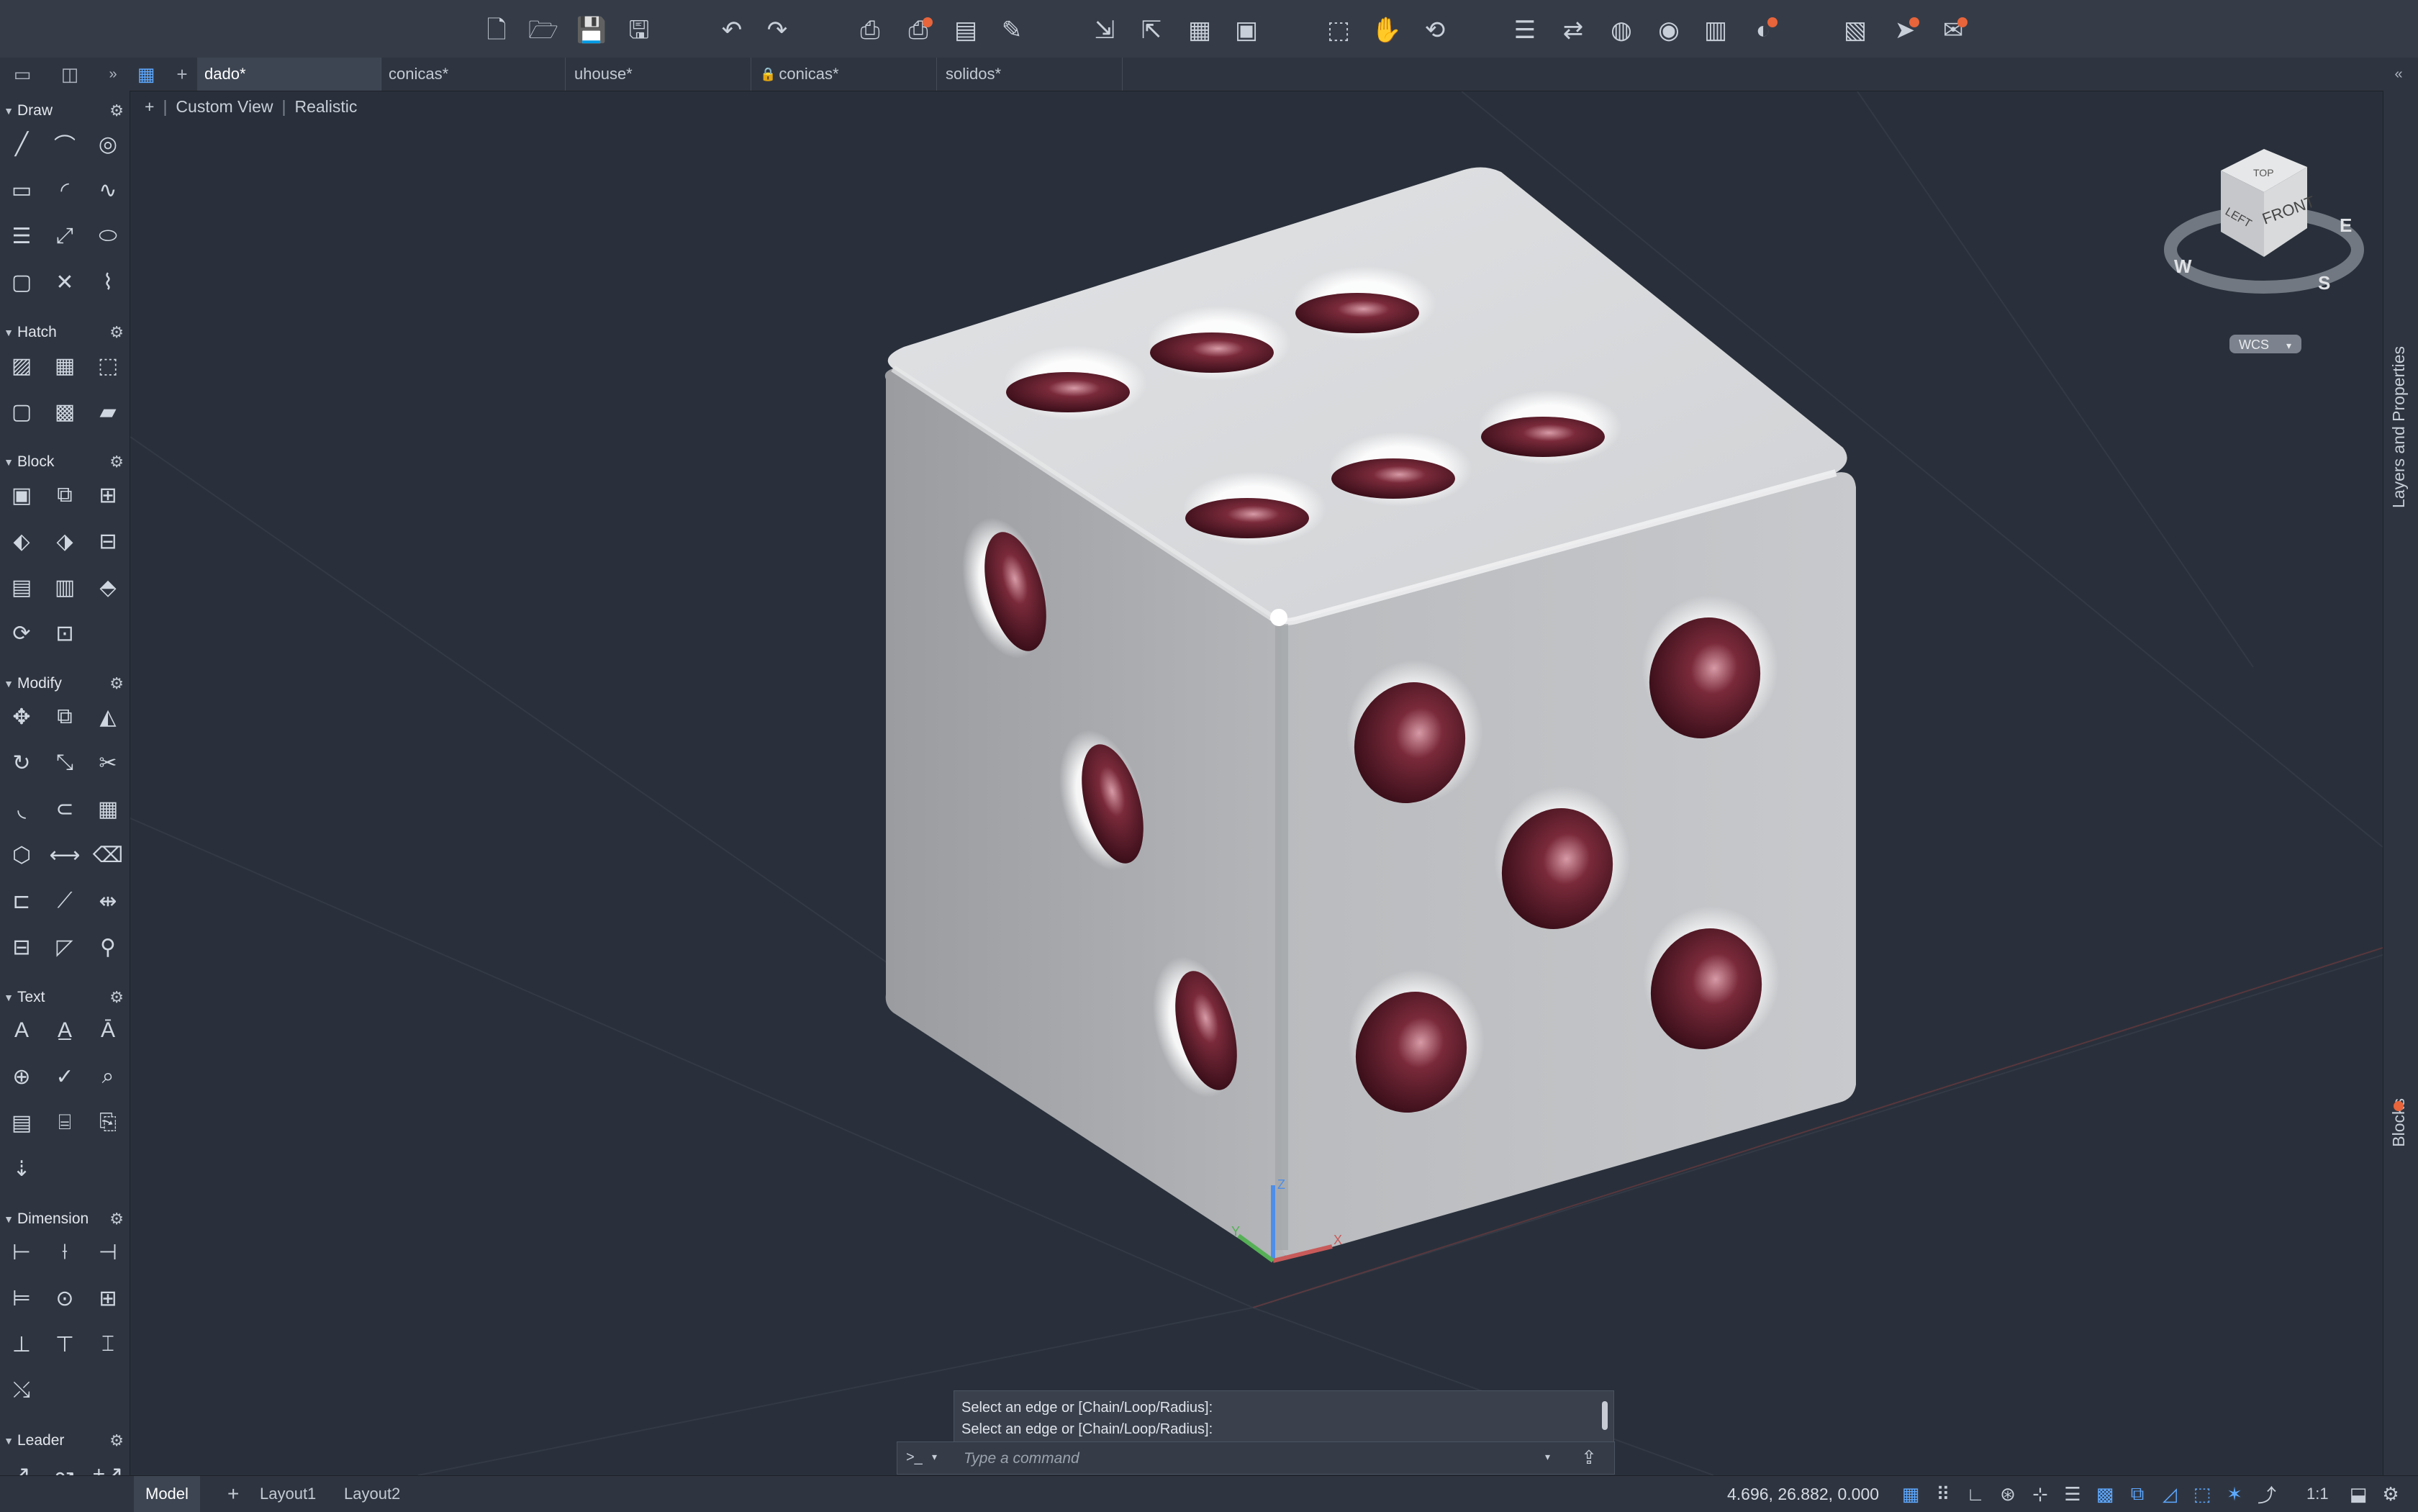 The width and height of the screenshot is (2418, 1512). I want to click on rotate-icon: ↻, so click(21, 763).